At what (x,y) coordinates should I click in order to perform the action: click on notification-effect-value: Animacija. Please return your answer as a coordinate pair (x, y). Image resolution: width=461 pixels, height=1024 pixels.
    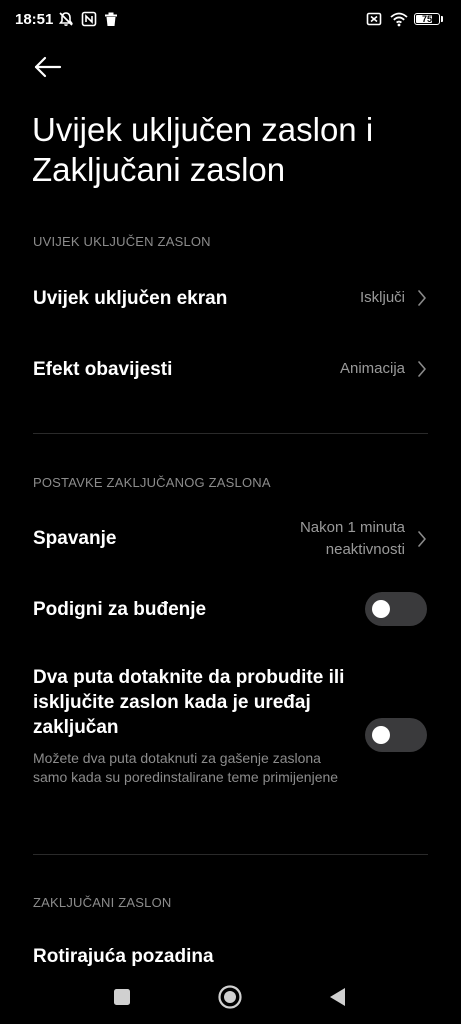
    Looking at the image, I should click on (372, 368).